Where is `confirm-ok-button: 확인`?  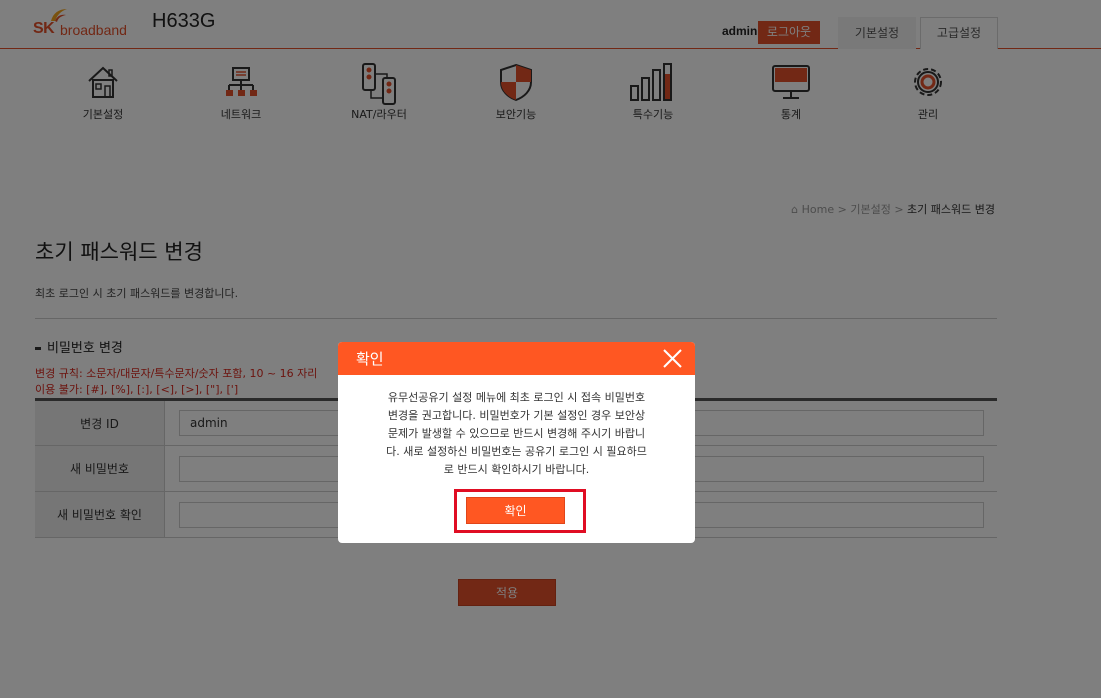
confirm-ok-button: 확인 is located at coordinates (515, 510).